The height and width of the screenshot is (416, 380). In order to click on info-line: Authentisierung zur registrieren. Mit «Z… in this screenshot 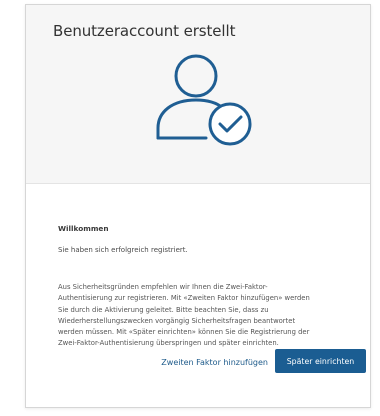, I will do `click(184, 298)`.